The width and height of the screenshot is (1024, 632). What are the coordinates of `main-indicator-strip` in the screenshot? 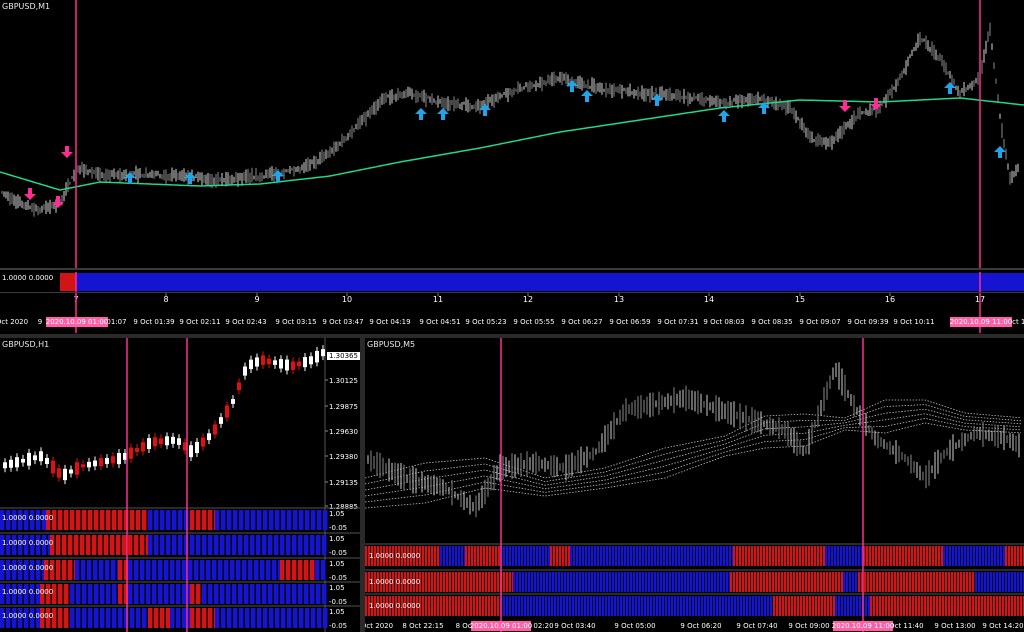 It's located at (512, 282).